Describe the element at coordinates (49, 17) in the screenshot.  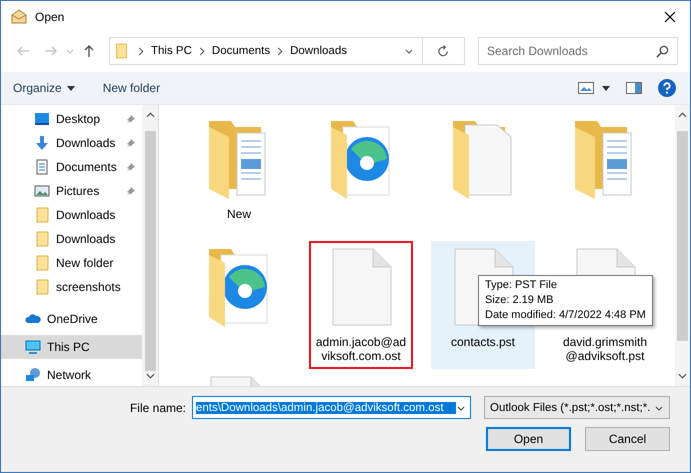
I see `window-title: Open` at that location.